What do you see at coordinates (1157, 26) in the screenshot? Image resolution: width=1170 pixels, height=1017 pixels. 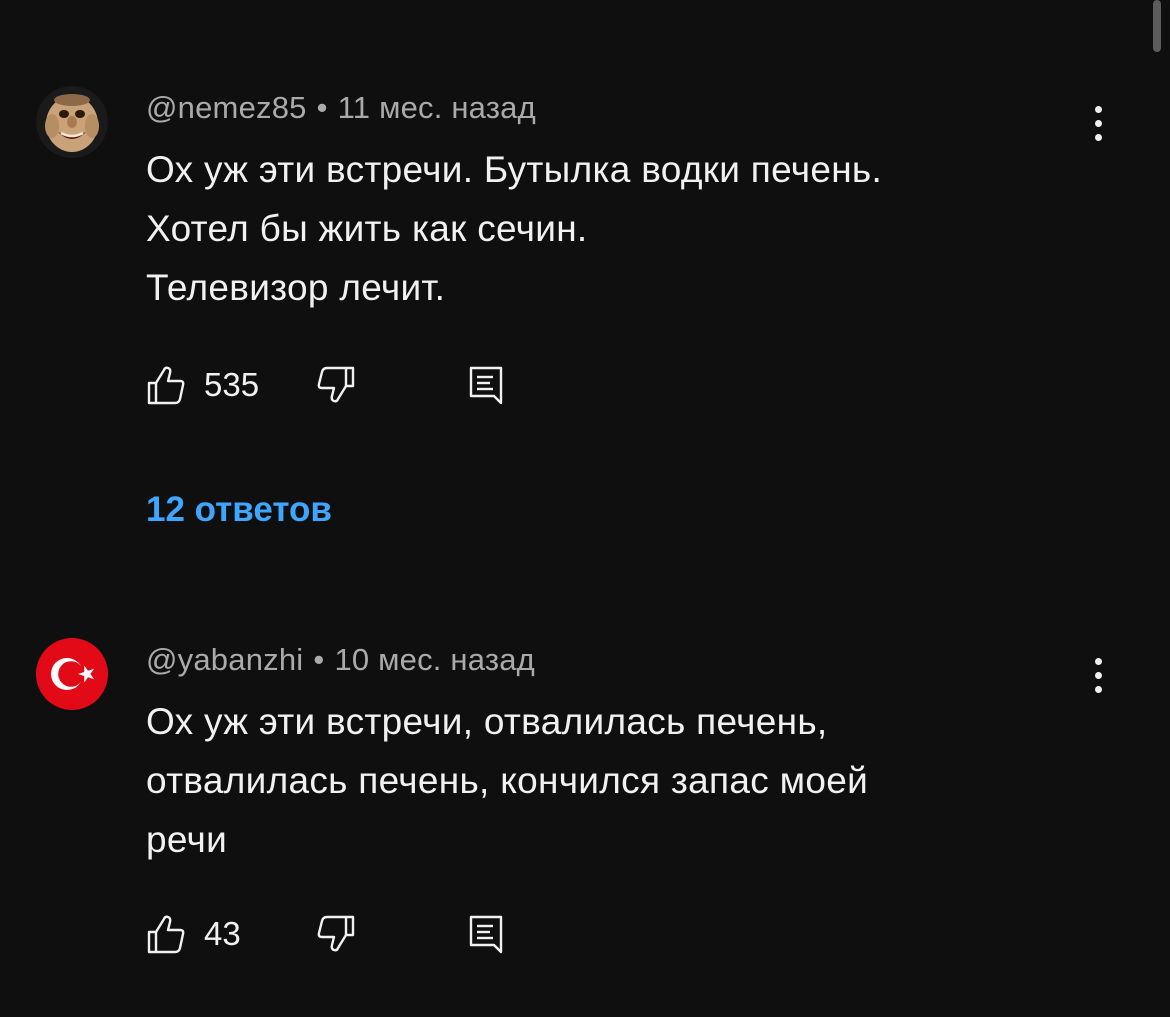 I see `scrollbar` at bounding box center [1157, 26].